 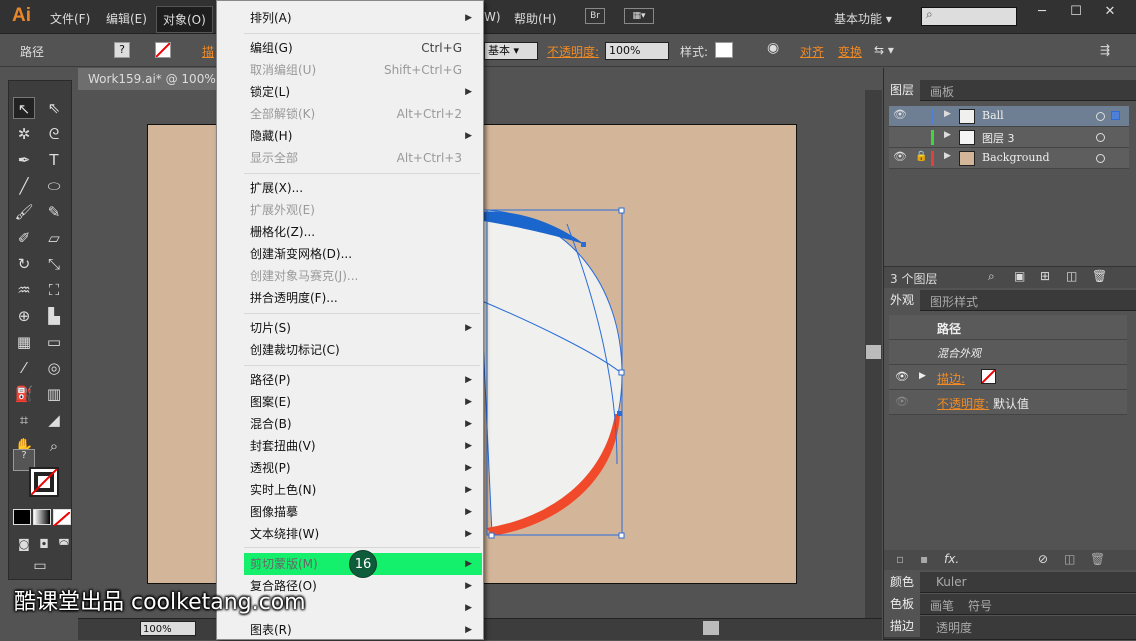 What do you see at coordinates (902, 300) in the screenshot?
I see `tab-appearance: 外观` at bounding box center [902, 300].